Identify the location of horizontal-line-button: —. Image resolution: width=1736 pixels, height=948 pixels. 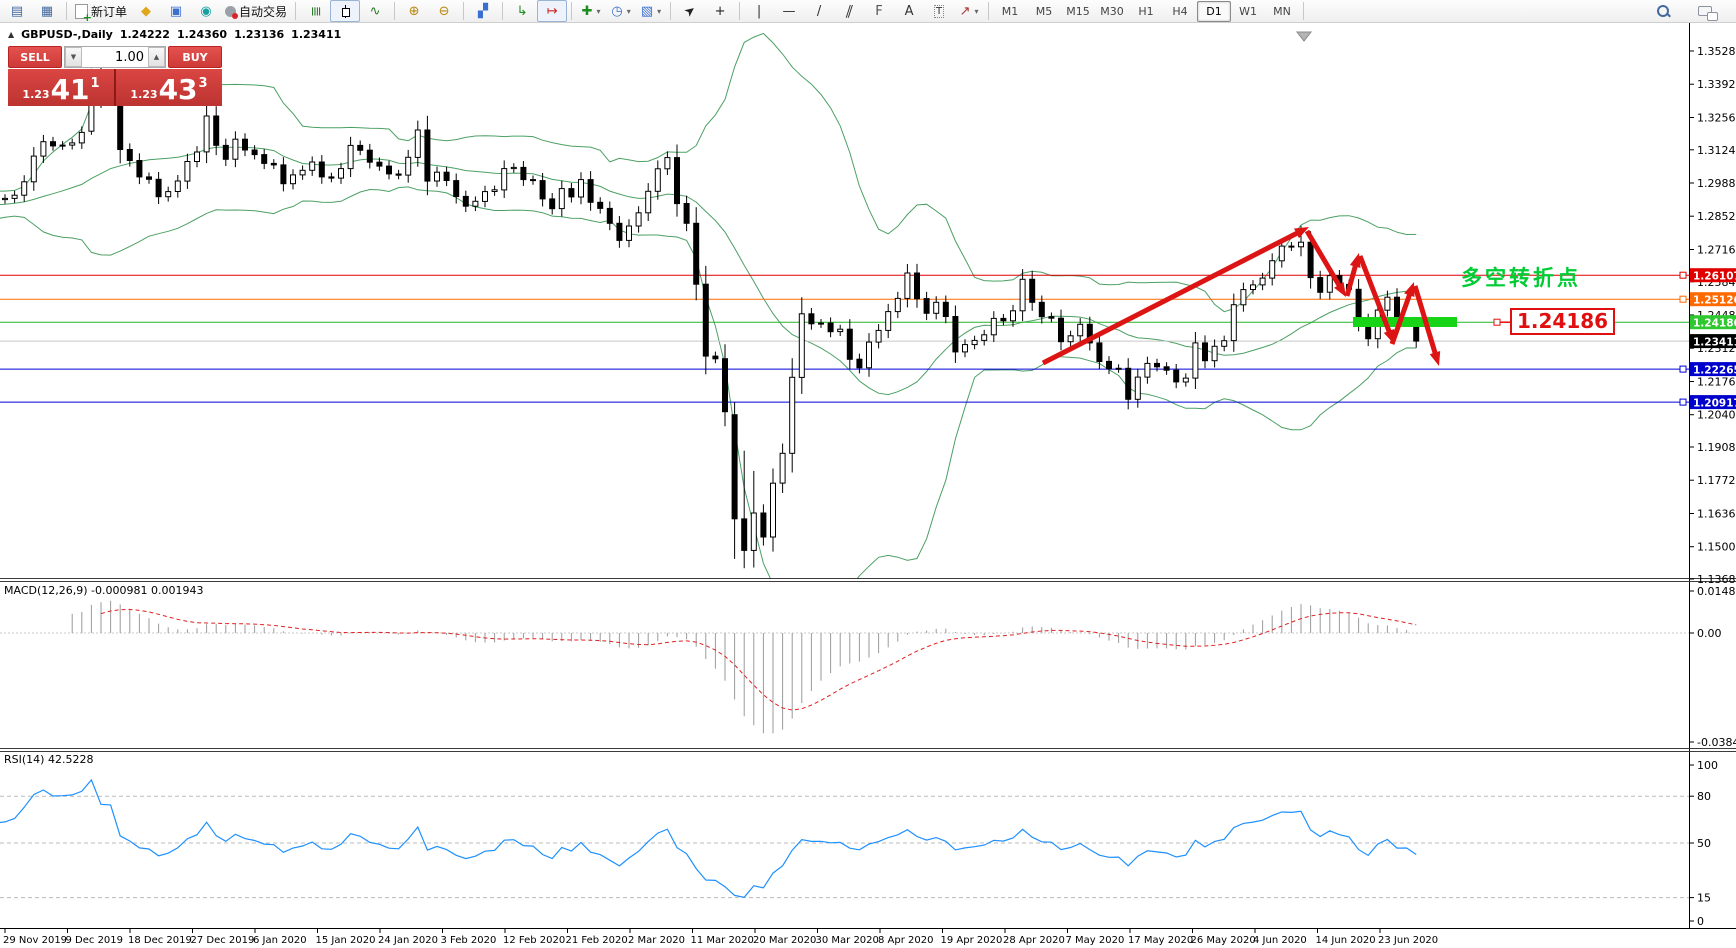
(789, 11).